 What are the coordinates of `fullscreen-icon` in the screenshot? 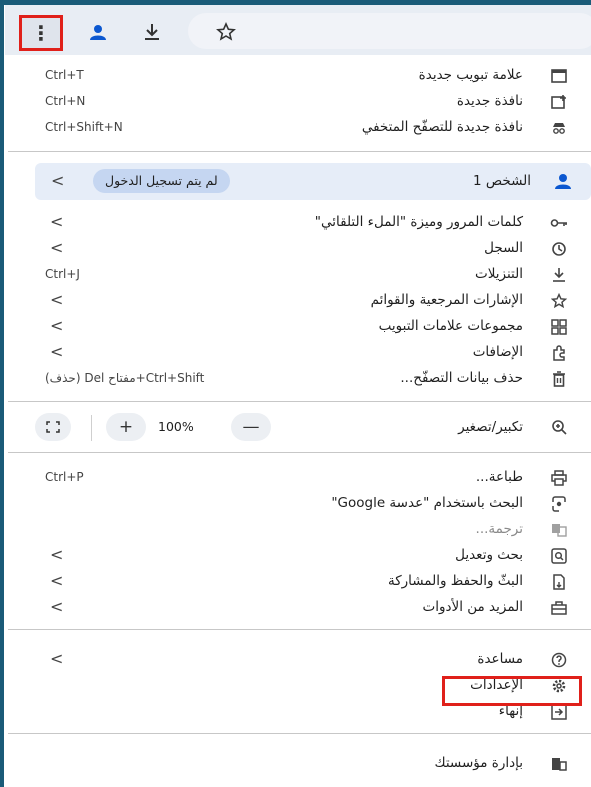 It's located at (53, 427).